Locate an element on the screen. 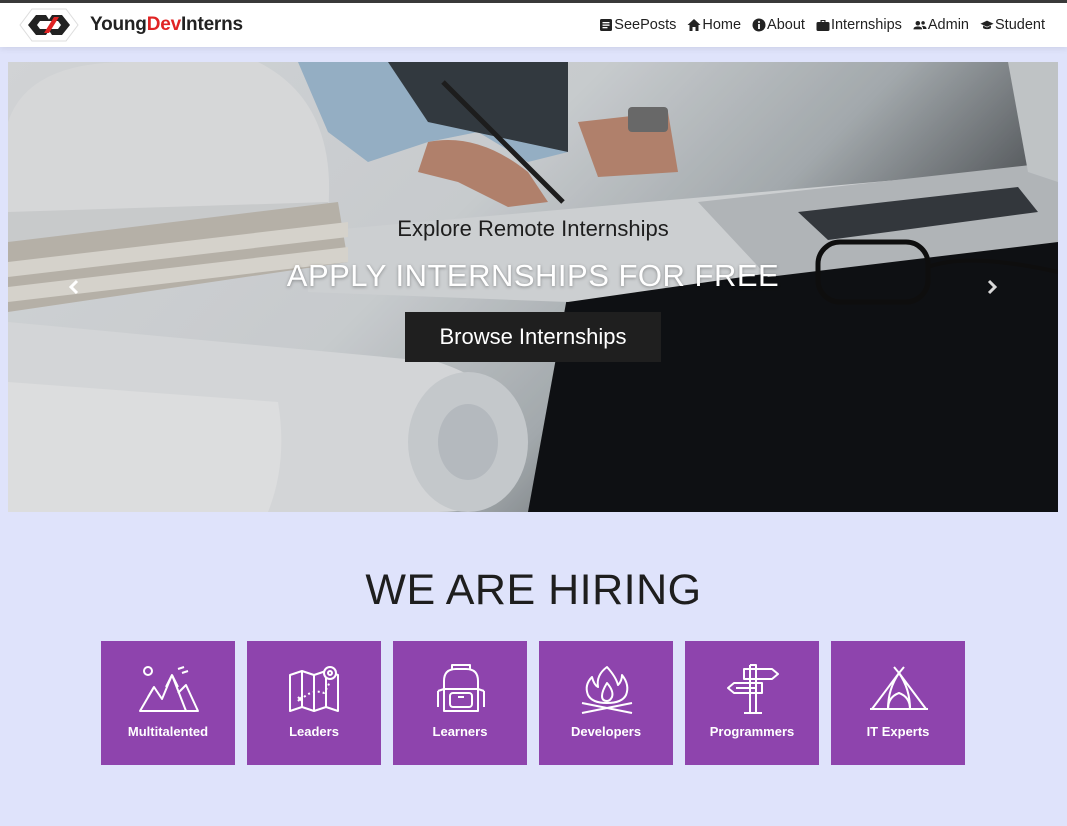  brand-link: YoungDevInterns is located at coordinates (129, 25).